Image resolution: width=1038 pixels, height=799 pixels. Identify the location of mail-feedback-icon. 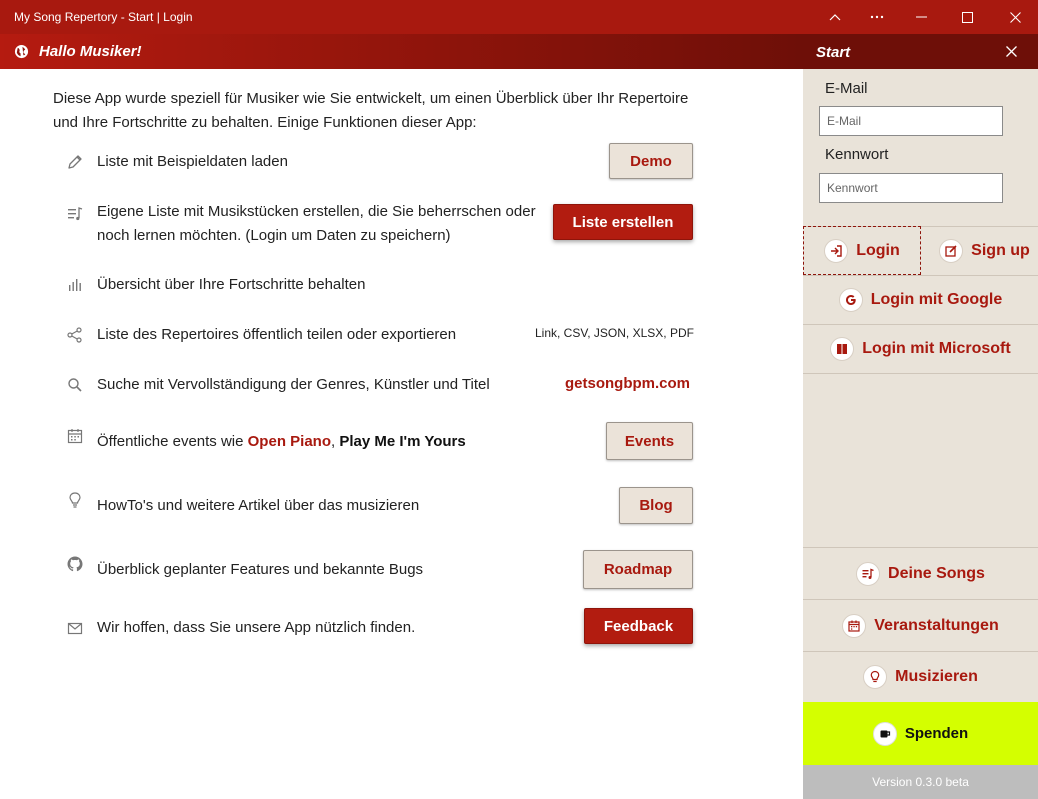
(75, 628).